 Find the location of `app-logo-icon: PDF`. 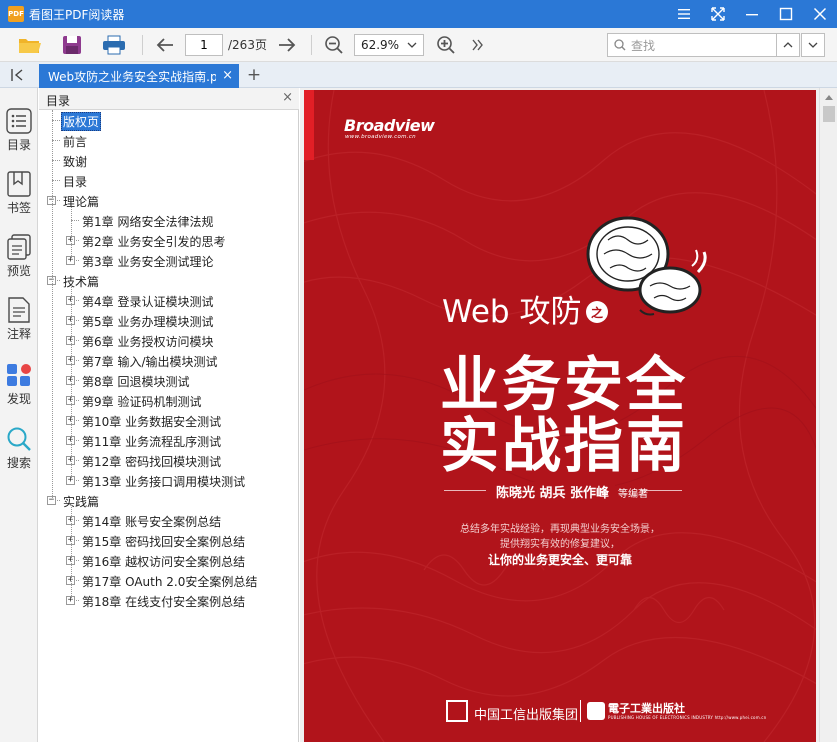

app-logo-icon: PDF is located at coordinates (16, 14).